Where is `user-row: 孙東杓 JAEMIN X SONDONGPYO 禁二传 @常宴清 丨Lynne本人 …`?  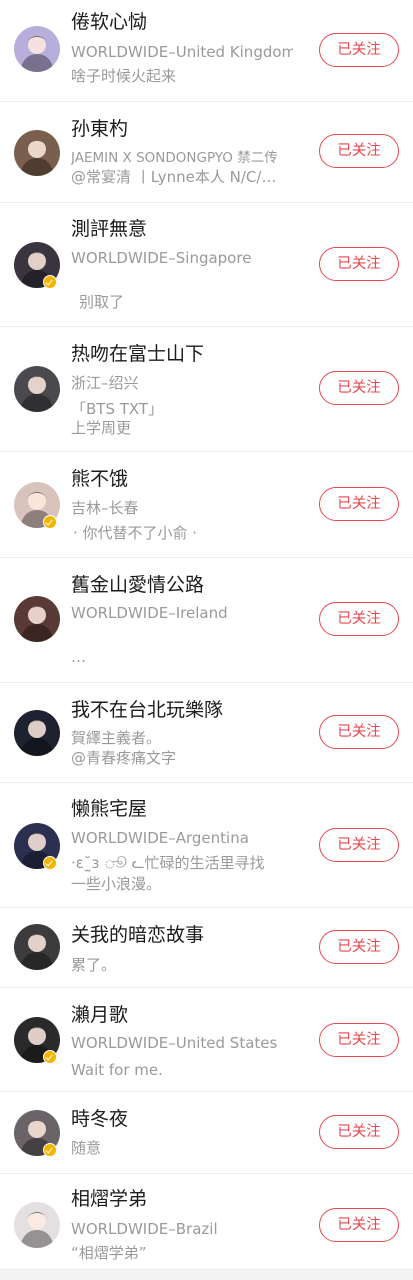 user-row: 孙東杓 JAEMIN X SONDONGPYO 禁二传 @常宴清 丨Lynne本人 … is located at coordinates (206, 152).